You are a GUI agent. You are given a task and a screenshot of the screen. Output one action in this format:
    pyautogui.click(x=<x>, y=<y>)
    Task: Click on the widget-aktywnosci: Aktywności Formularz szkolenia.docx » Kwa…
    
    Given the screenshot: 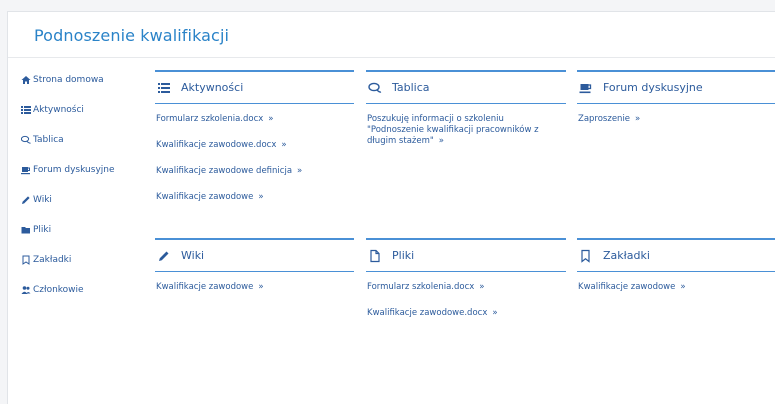 What is the action you would take?
    pyautogui.click(x=254, y=144)
    